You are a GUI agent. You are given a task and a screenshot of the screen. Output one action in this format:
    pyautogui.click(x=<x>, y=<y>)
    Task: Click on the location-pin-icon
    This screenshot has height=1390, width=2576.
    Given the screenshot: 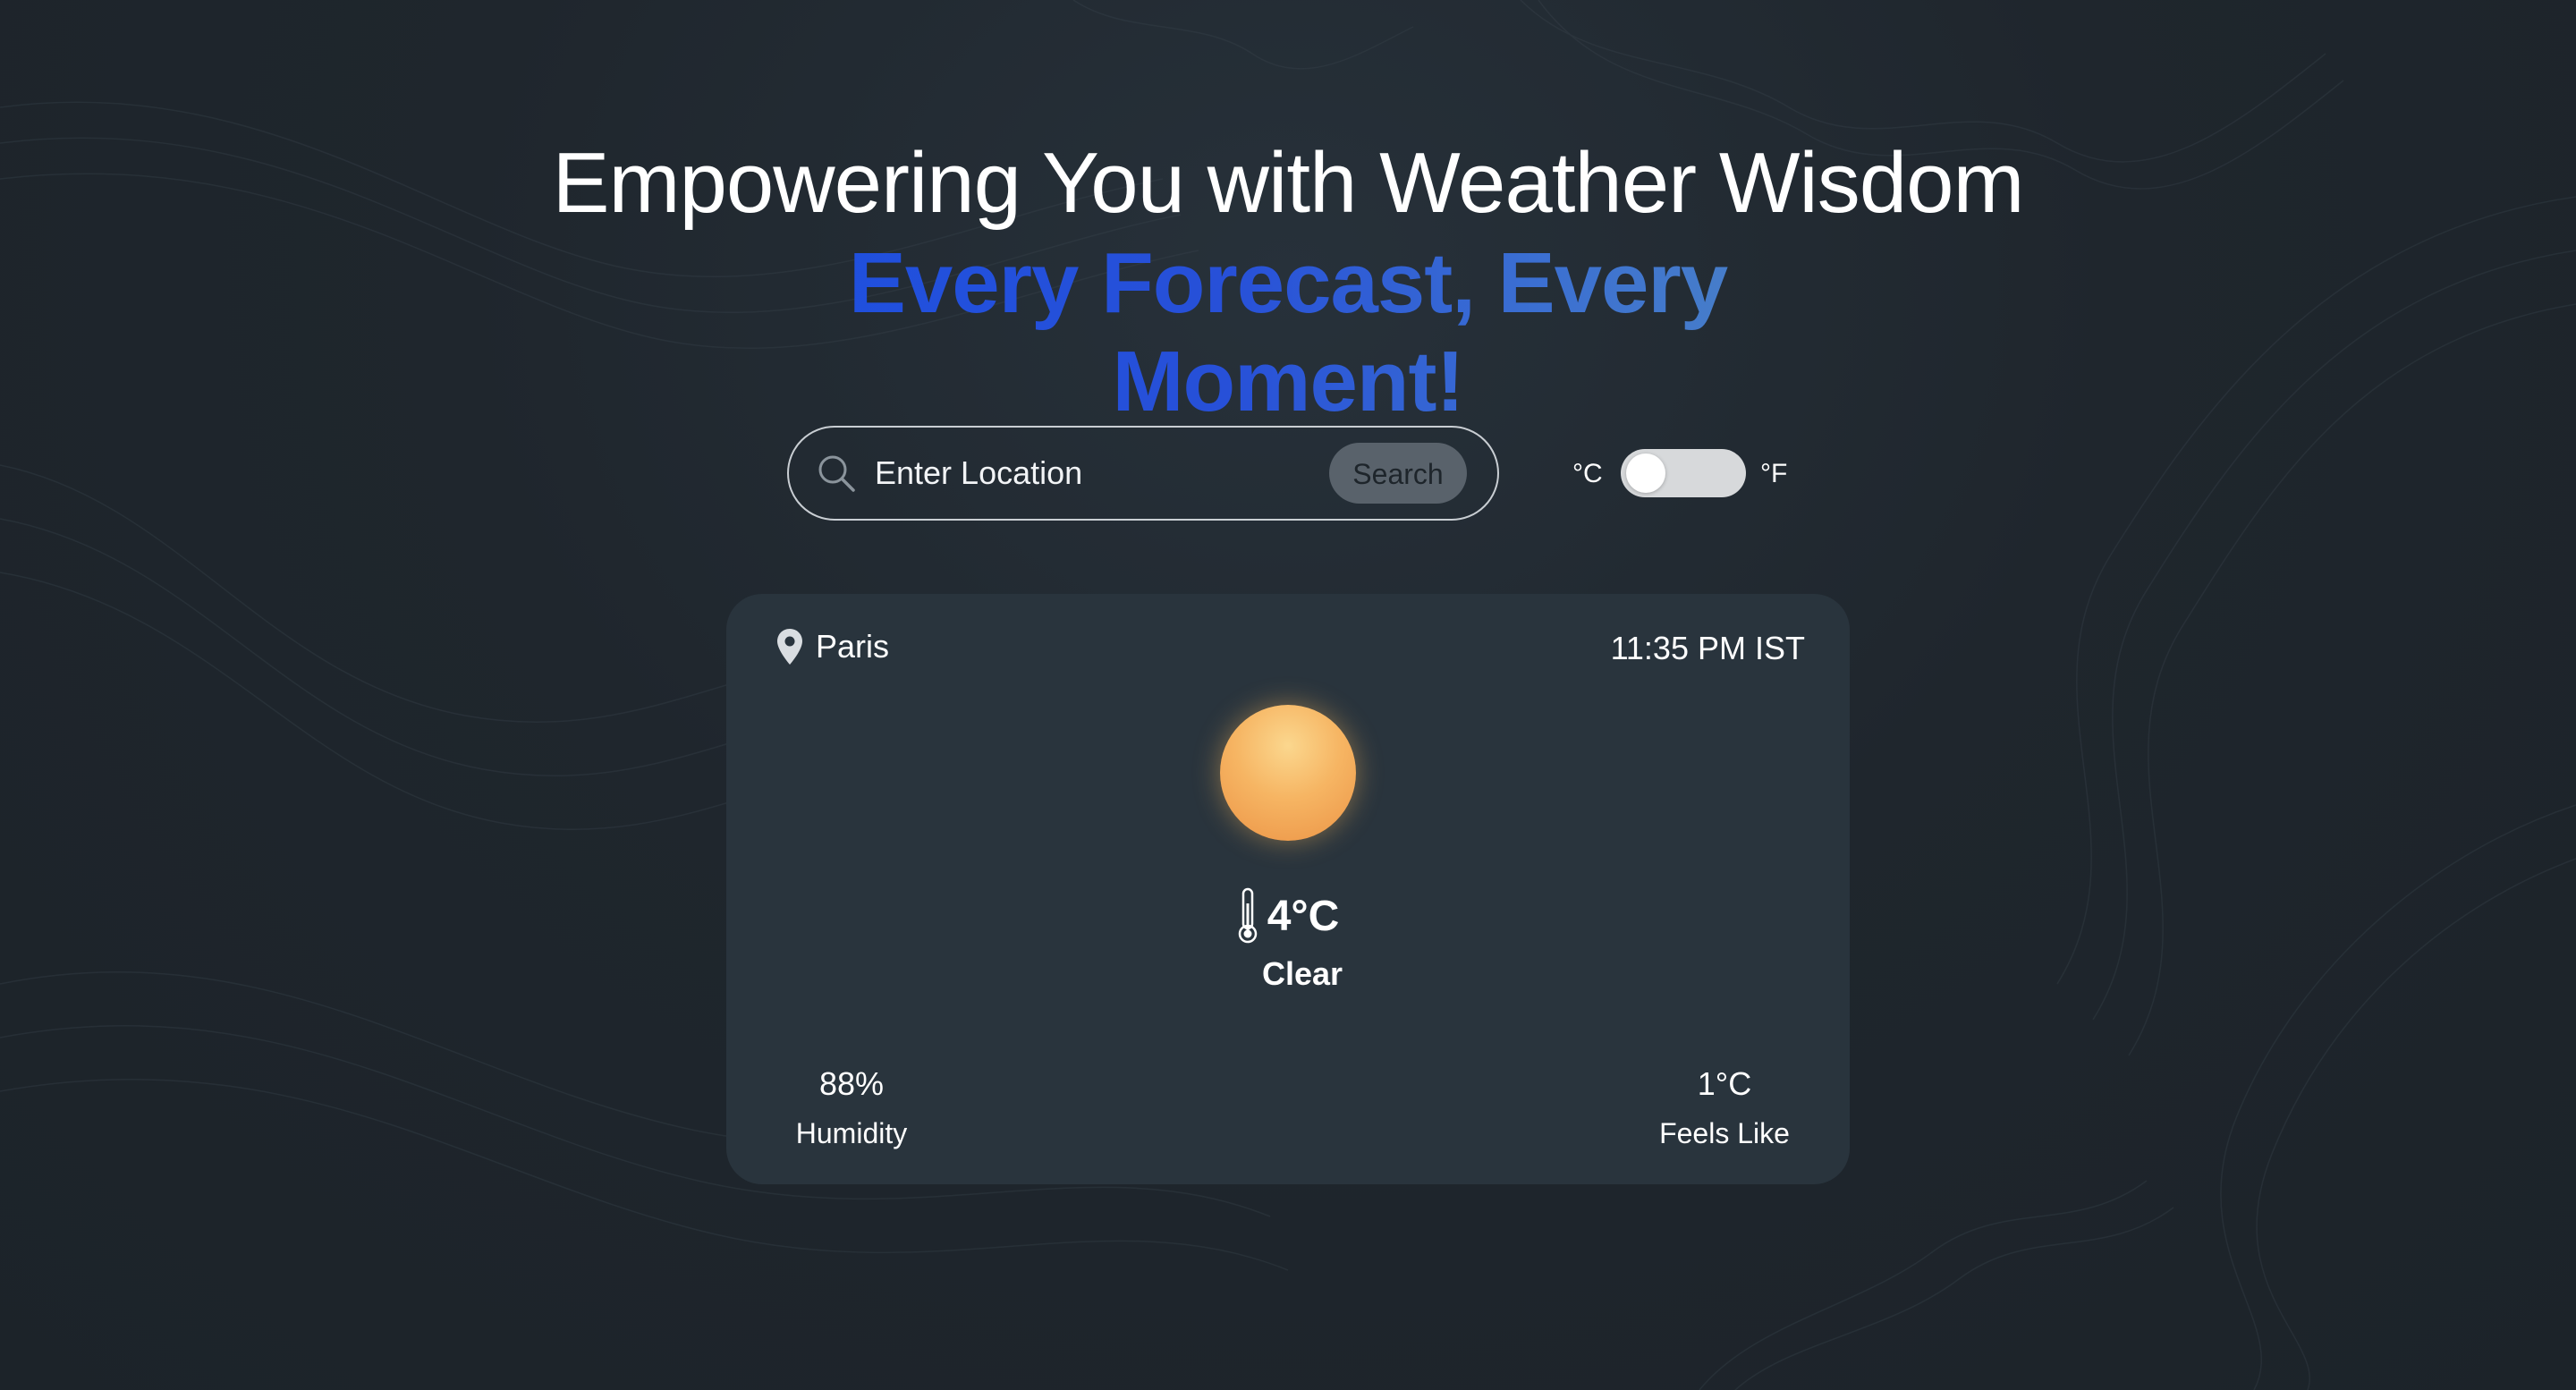 What is the action you would take?
    pyautogui.click(x=789, y=647)
    